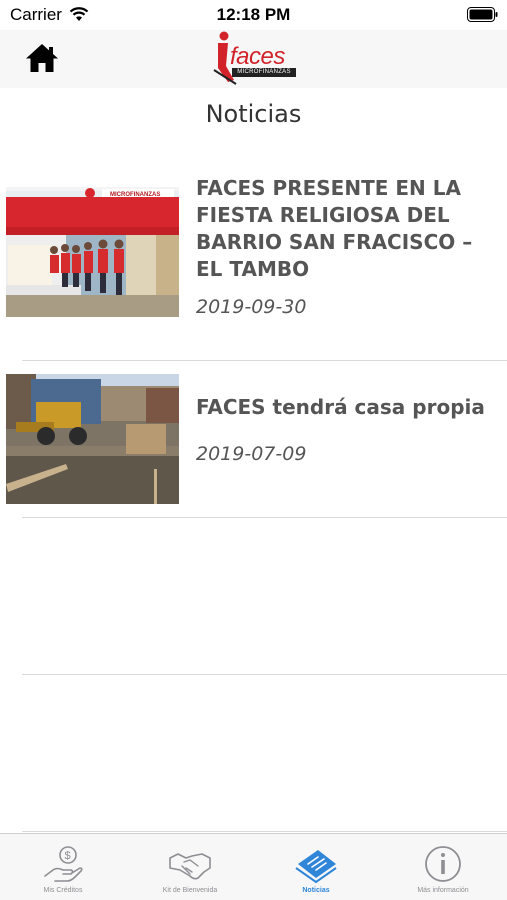  Describe the element at coordinates (63, 864) in the screenshot. I see `money-hand-icon: $` at that location.